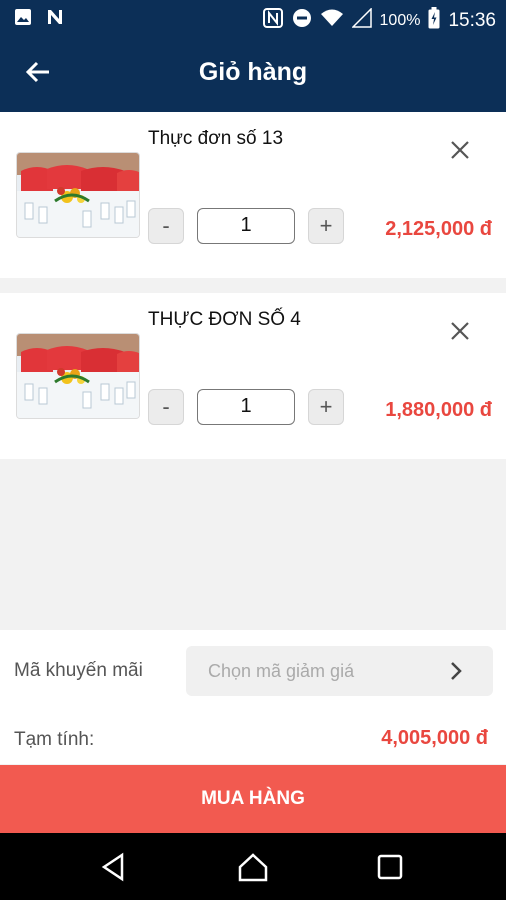 The width and height of the screenshot is (506, 900). Describe the element at coordinates (224, 319) in the screenshot. I see `item-name: THỰC ĐƠN SỐ 4` at that location.